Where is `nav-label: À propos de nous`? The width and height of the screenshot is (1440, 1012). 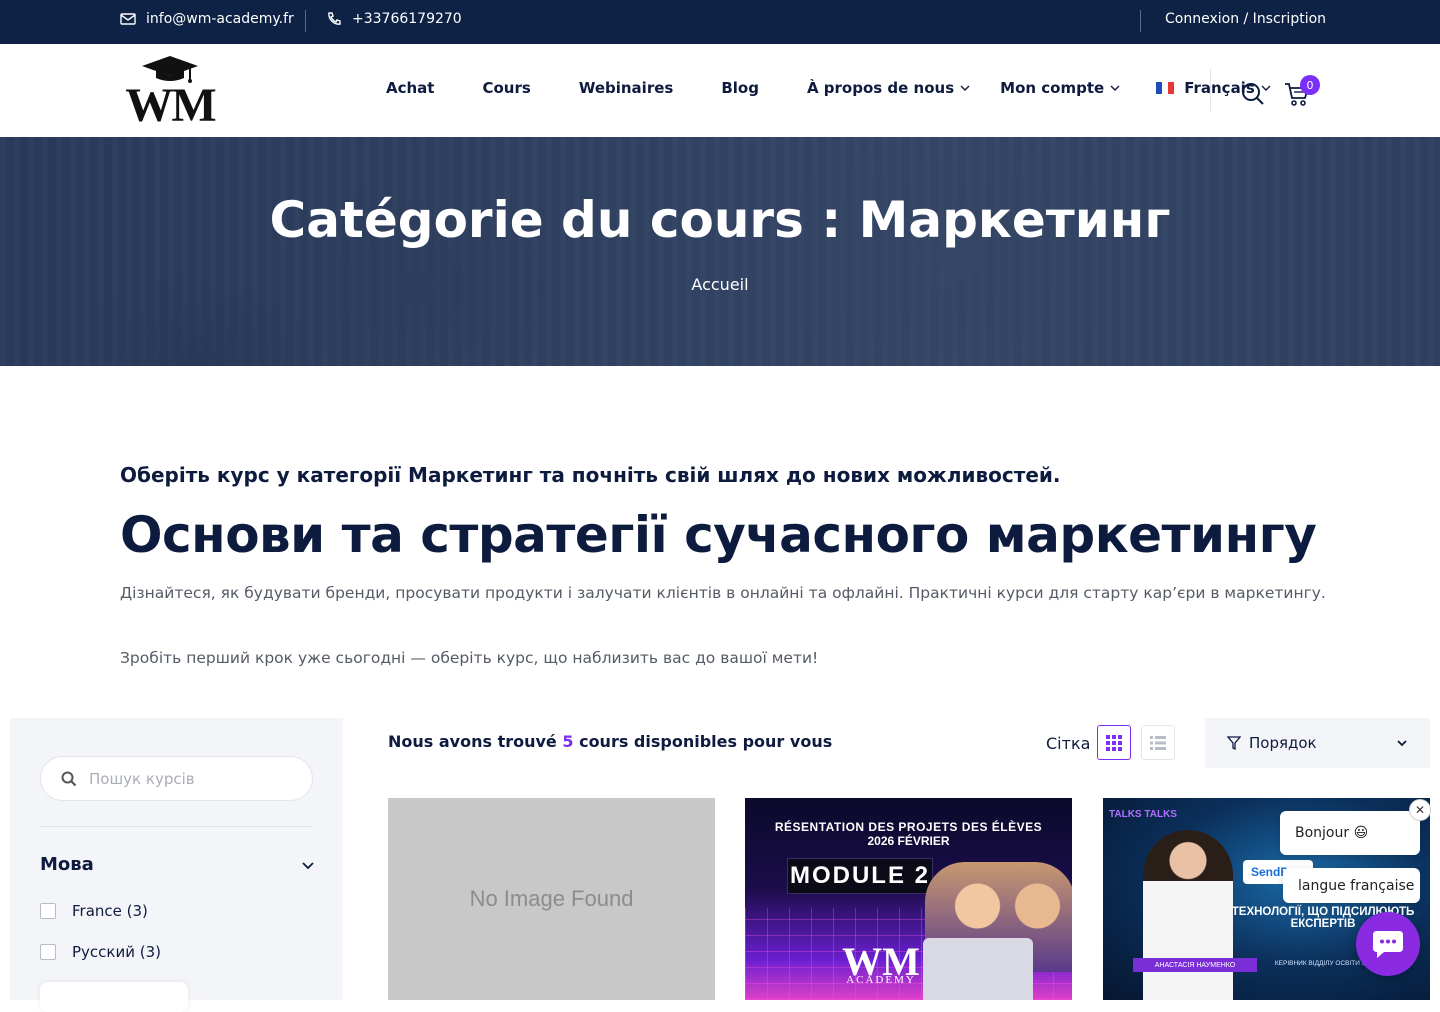 nav-label: À propos de nous is located at coordinates (880, 88).